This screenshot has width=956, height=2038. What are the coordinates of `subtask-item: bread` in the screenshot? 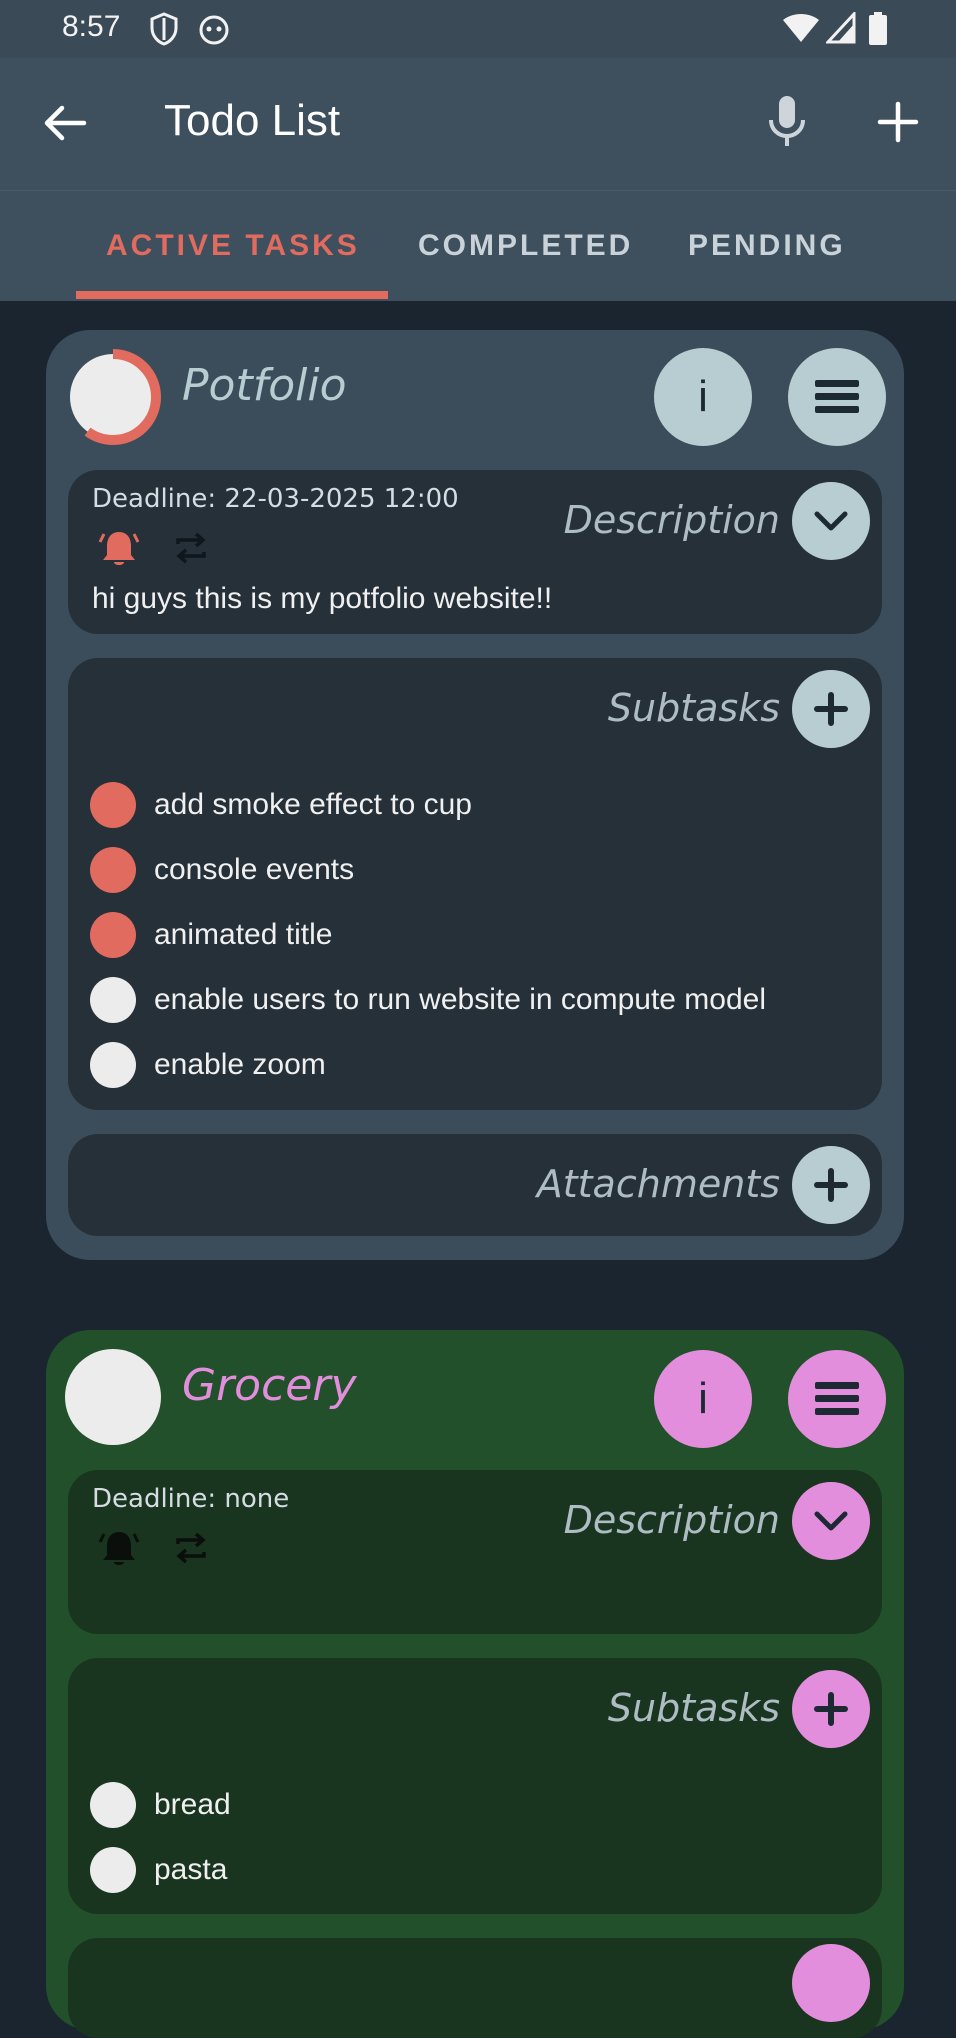 It's located at (160, 1805).